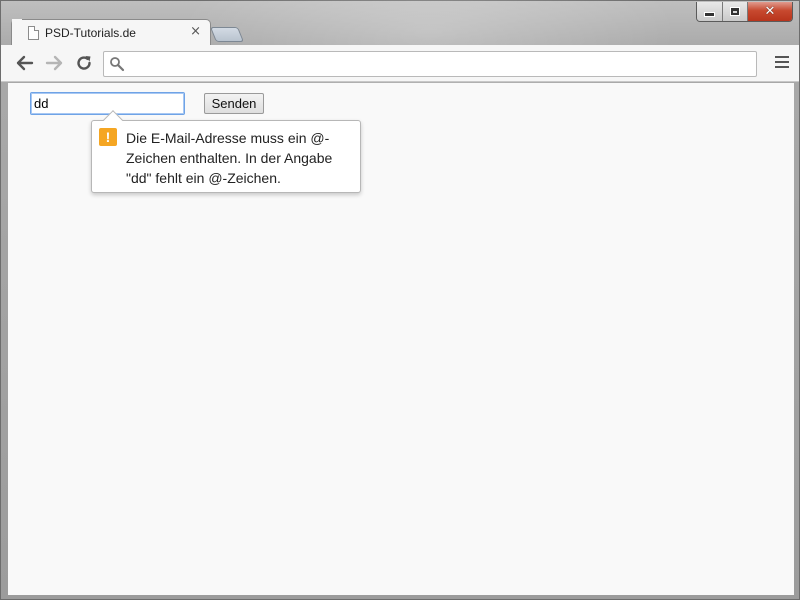 This screenshot has width=800, height=600. I want to click on page-icon, so click(33, 33).